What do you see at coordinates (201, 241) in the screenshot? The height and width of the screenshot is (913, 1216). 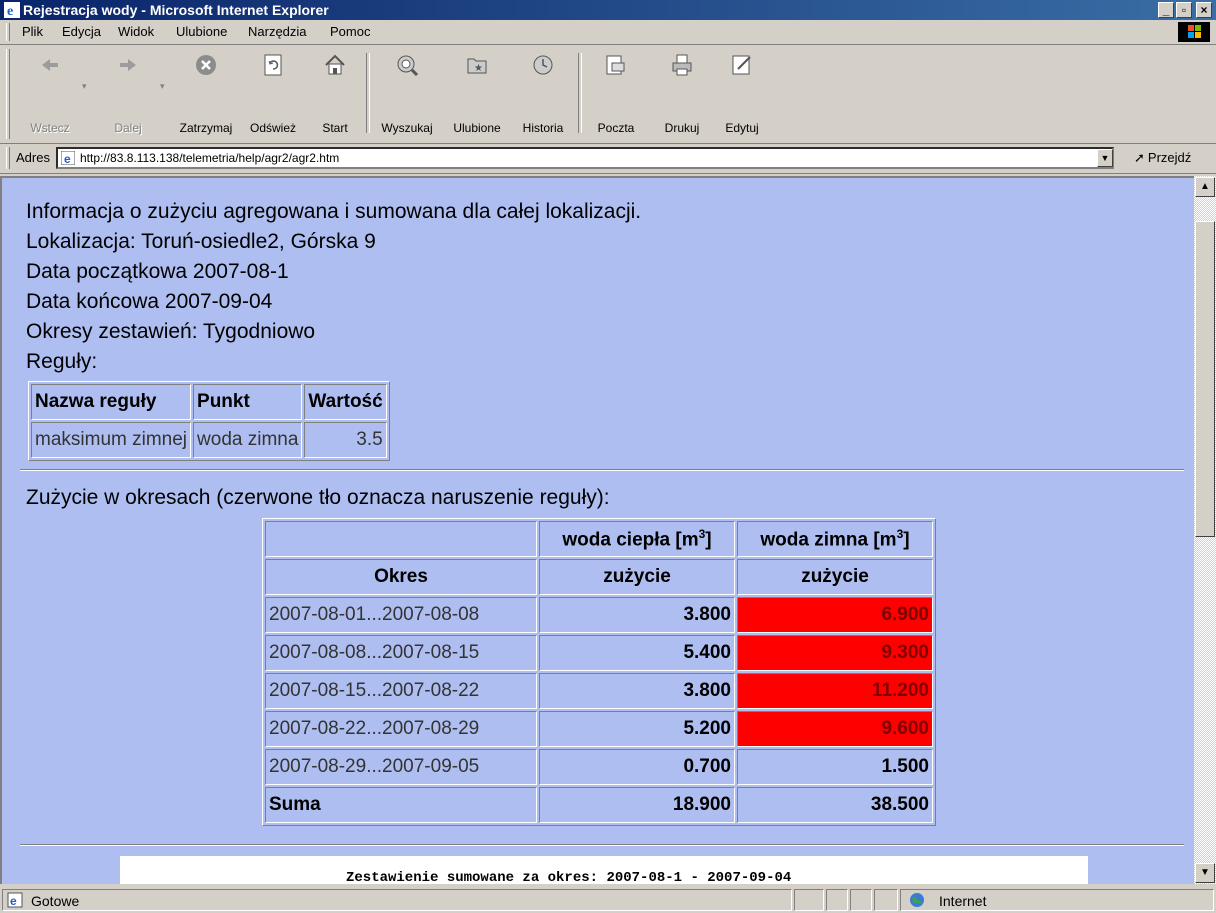 I see `info-location: Lokalizacja: Toruń-osiedle2, Górska 9` at bounding box center [201, 241].